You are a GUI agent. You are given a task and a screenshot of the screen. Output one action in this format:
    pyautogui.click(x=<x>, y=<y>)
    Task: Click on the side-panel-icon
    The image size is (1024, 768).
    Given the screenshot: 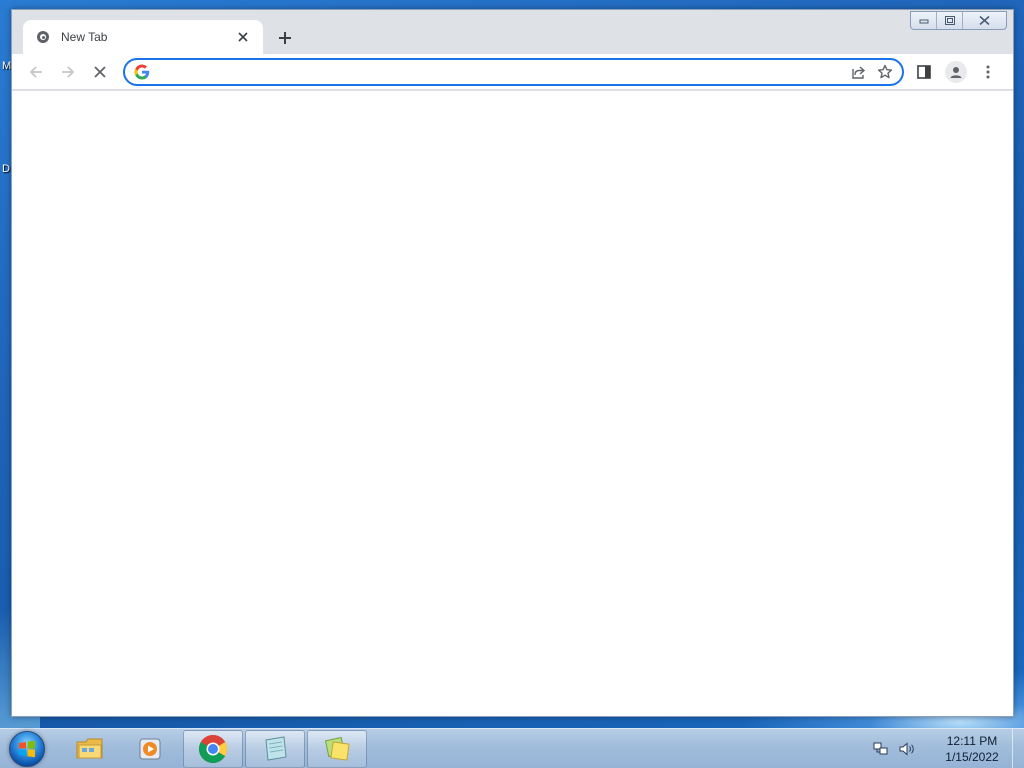 What is the action you would take?
    pyautogui.click(x=924, y=72)
    